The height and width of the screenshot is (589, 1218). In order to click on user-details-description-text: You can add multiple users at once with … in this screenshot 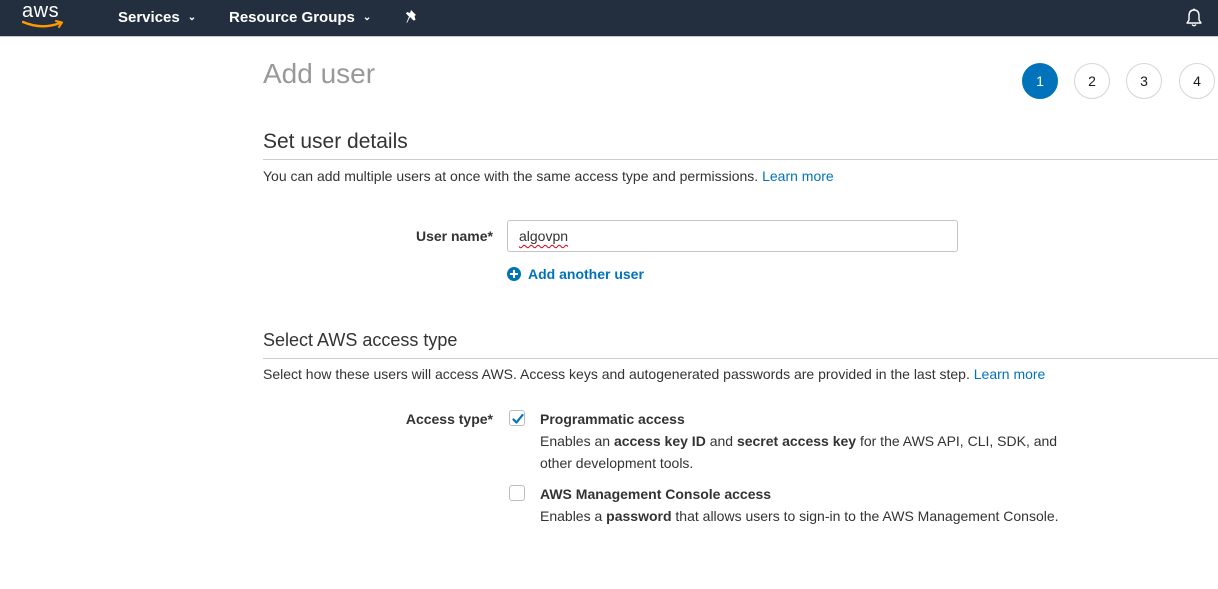, I will do `click(511, 176)`.